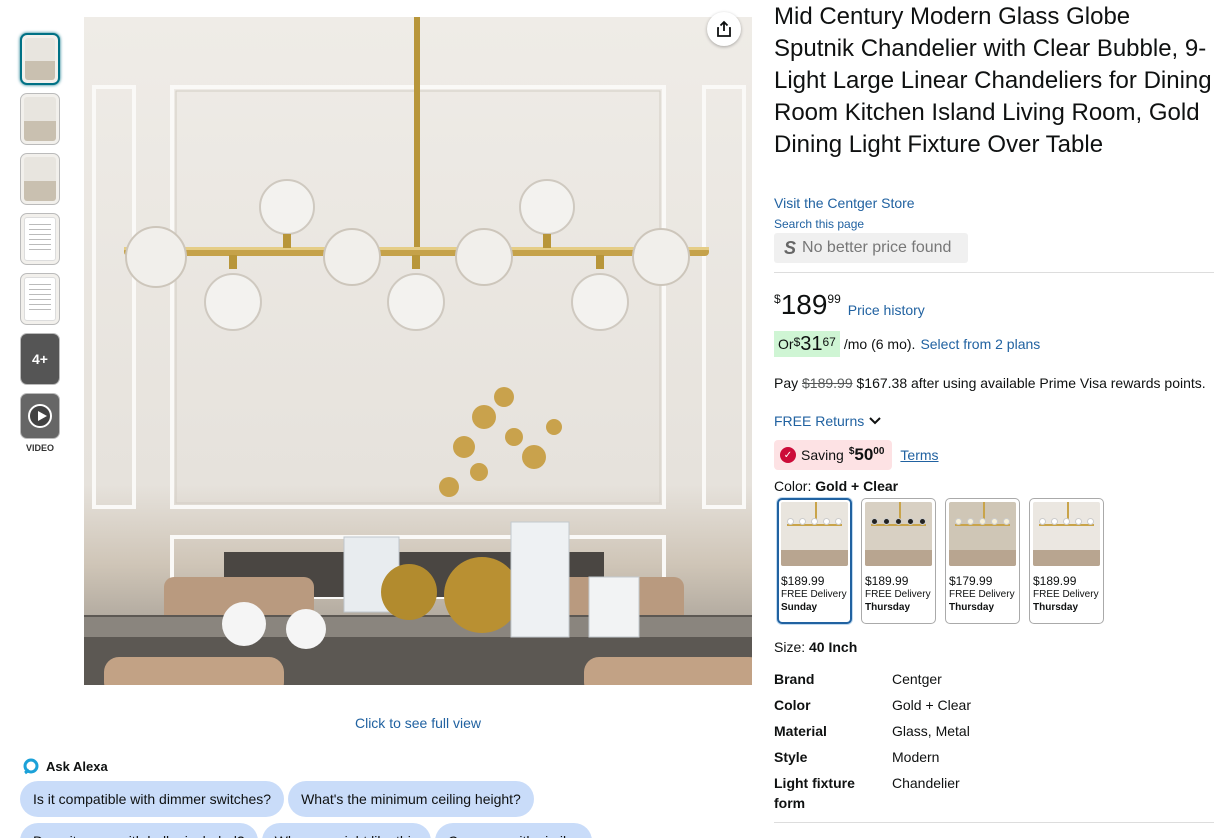  Describe the element at coordinates (886, 310) in the screenshot. I see `price-history-link: Price history` at that location.